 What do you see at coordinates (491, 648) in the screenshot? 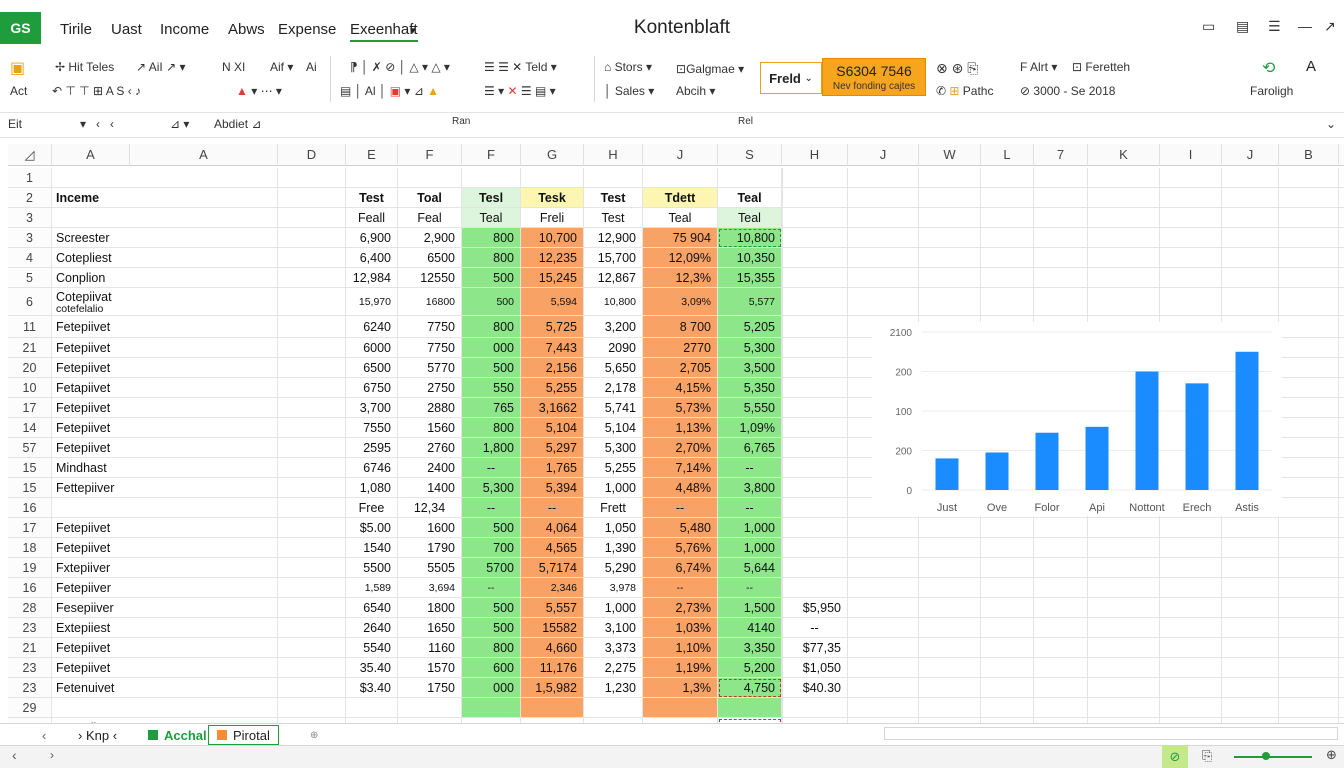
I see `cell: 800` at bounding box center [491, 648].